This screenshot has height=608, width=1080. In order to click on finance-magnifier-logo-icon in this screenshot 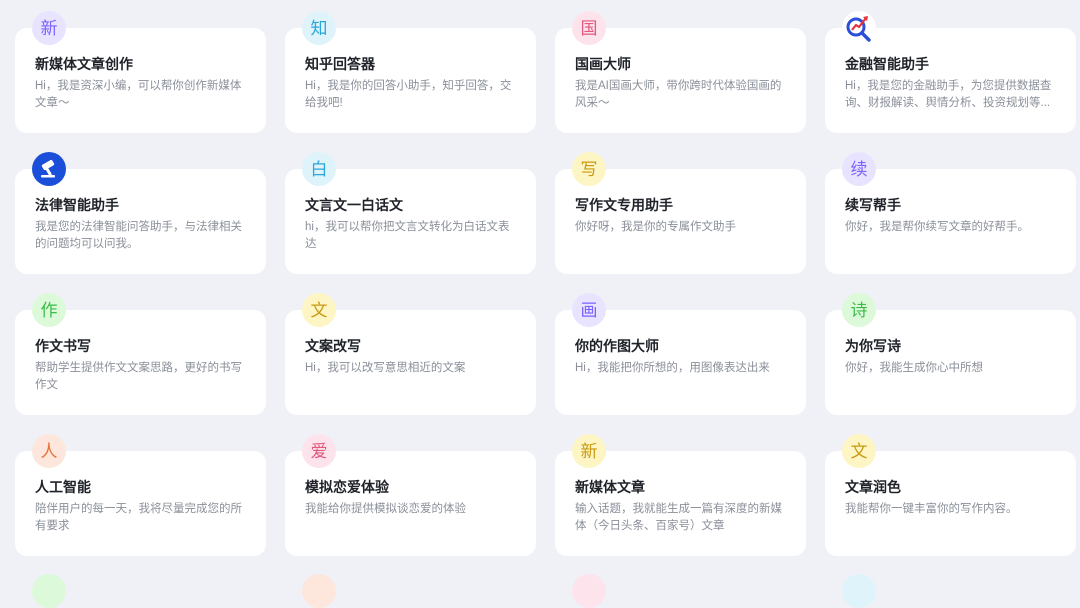, I will do `click(859, 28)`.